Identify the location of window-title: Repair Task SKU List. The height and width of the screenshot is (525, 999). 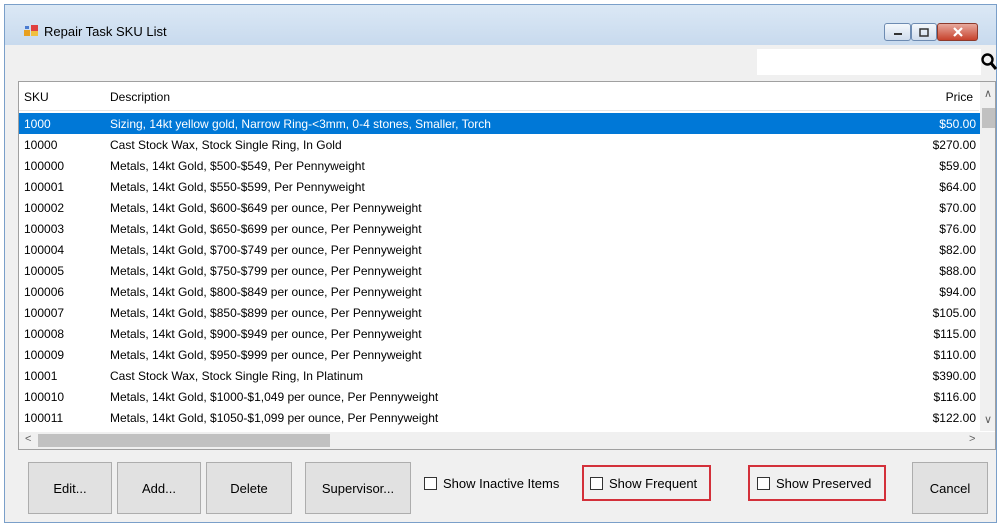
(105, 31).